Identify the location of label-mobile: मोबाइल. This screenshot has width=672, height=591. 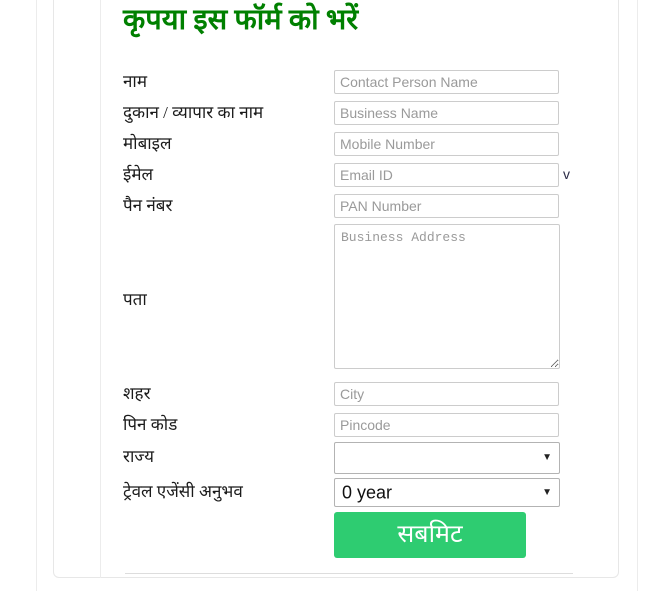
(147, 143).